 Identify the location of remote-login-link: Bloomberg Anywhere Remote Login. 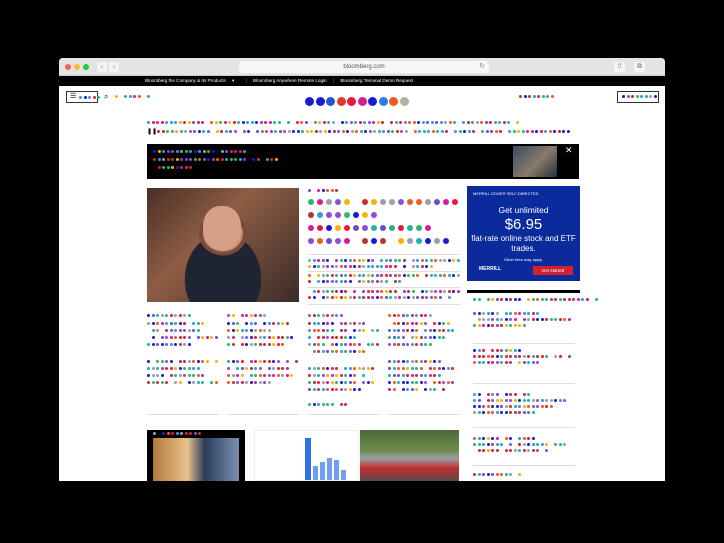
(290, 80).